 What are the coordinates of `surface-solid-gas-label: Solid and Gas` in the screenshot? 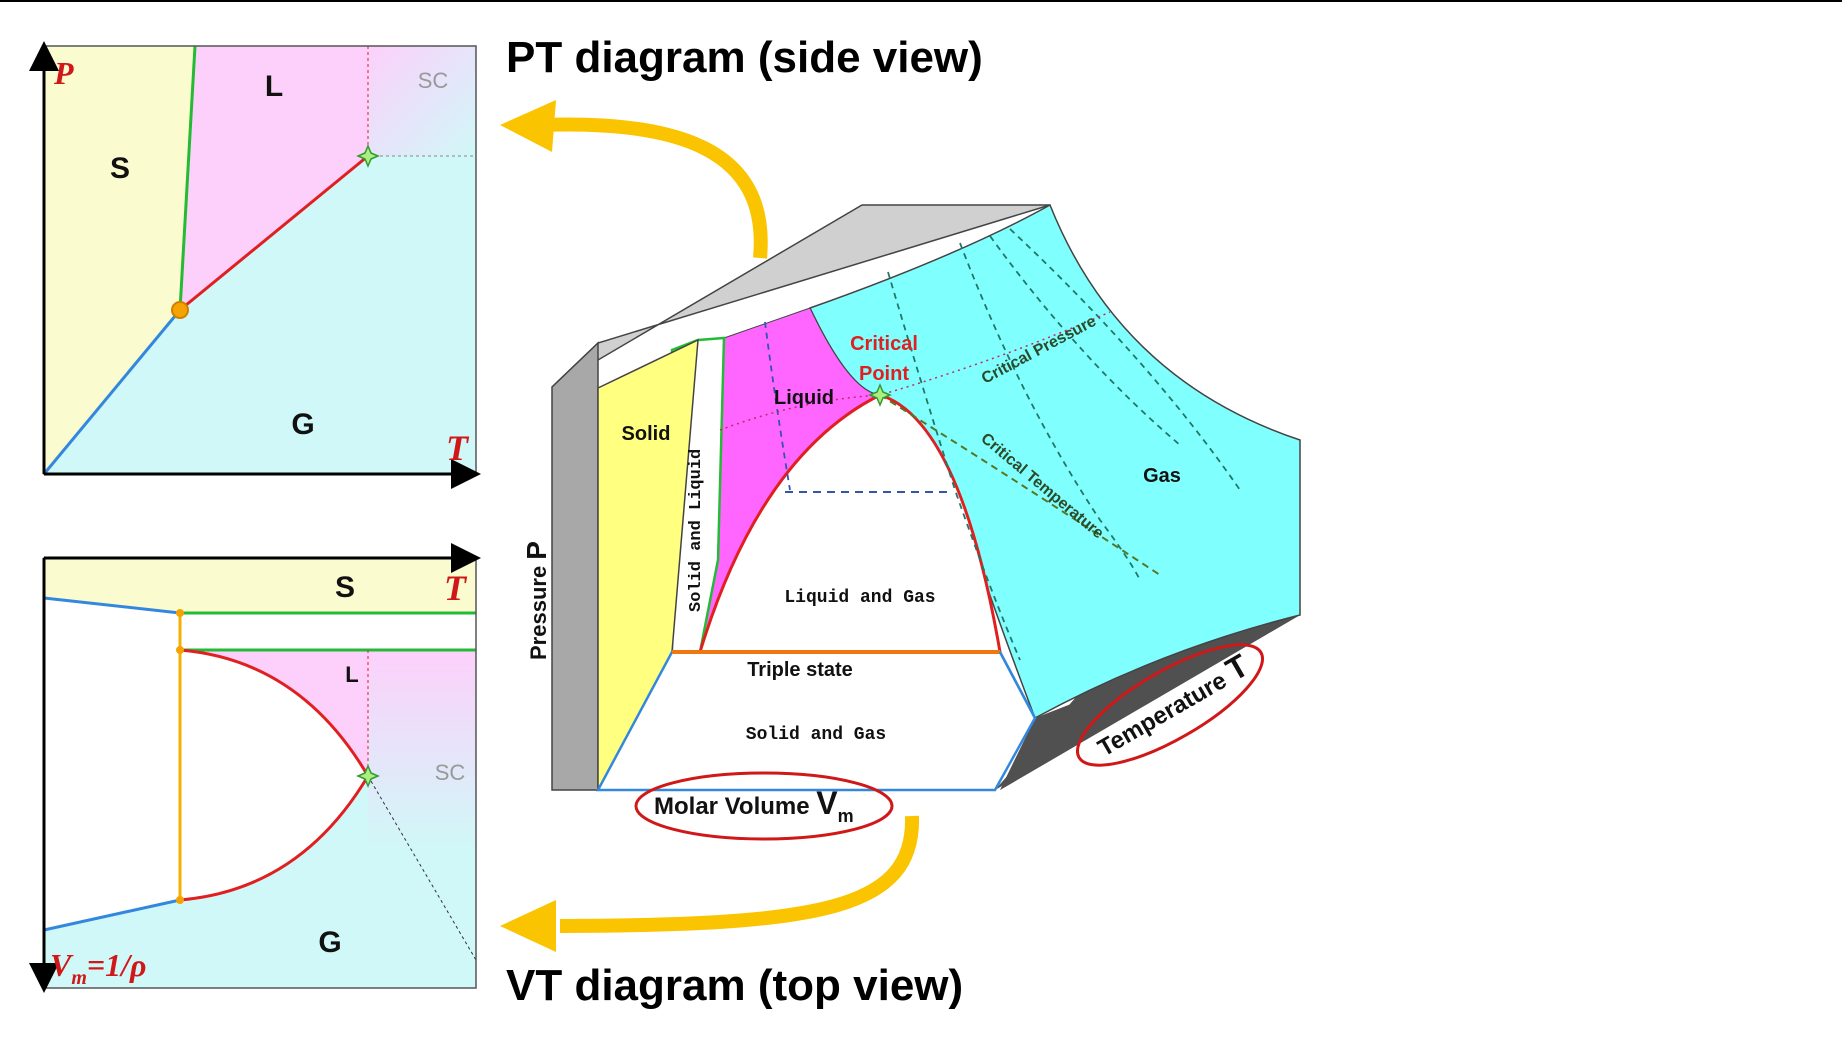 It's located at (816, 735).